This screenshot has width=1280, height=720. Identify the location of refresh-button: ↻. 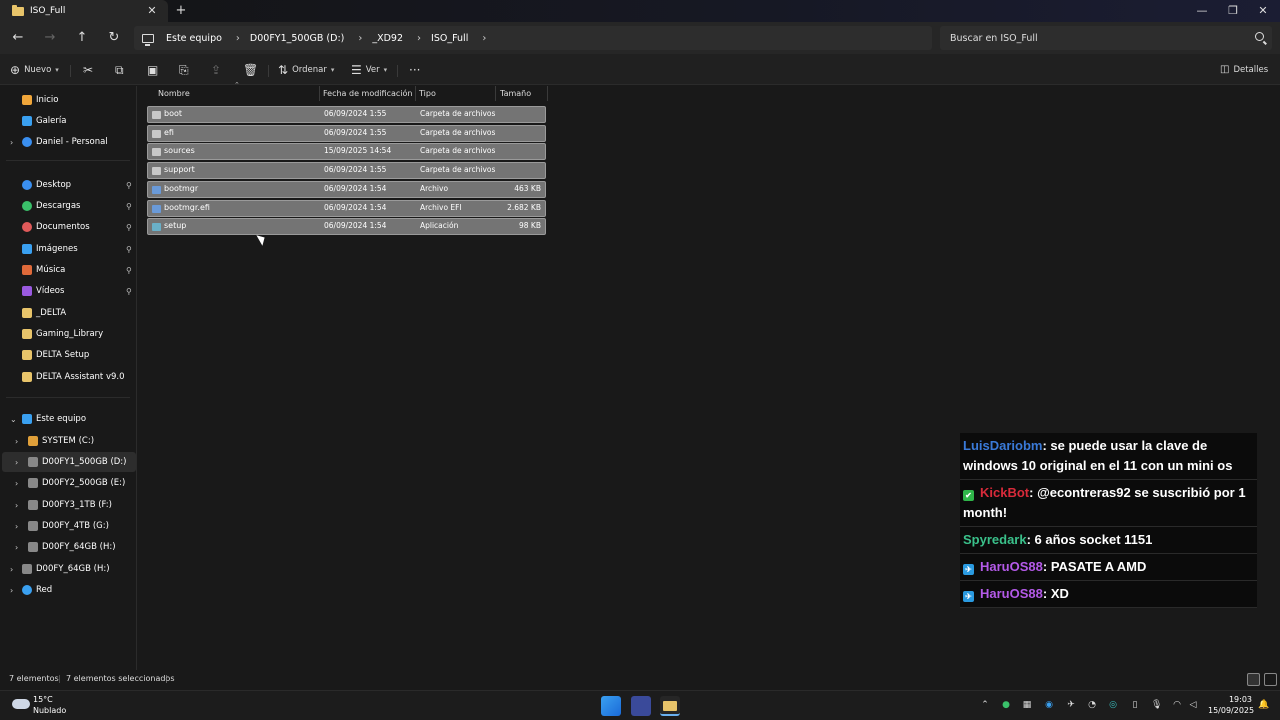
(114, 38).